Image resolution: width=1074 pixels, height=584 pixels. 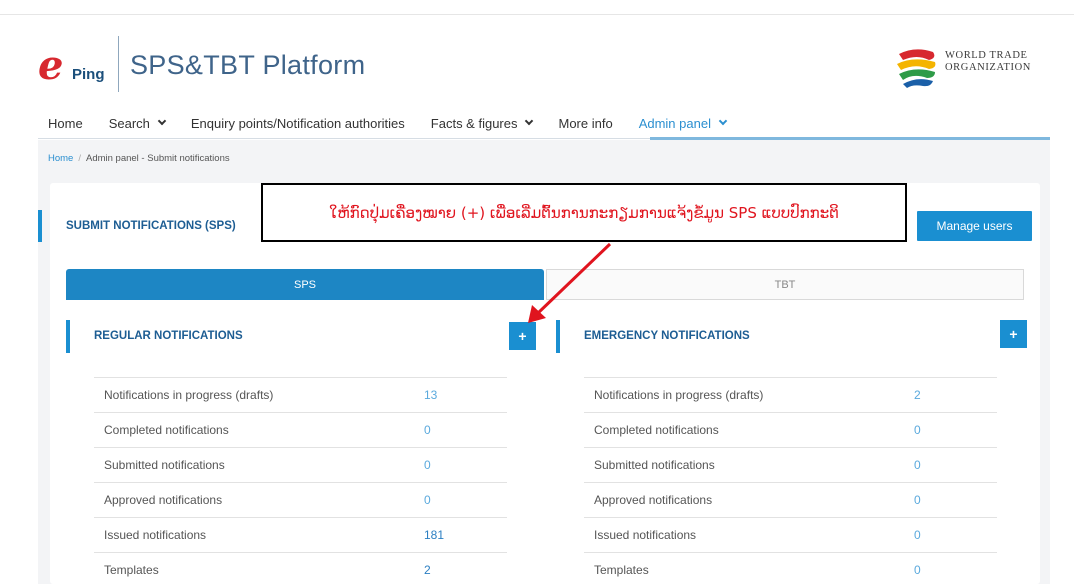 I want to click on breadcrumb: Home / Admin panel - Submit notifications, so click(x=139, y=158).